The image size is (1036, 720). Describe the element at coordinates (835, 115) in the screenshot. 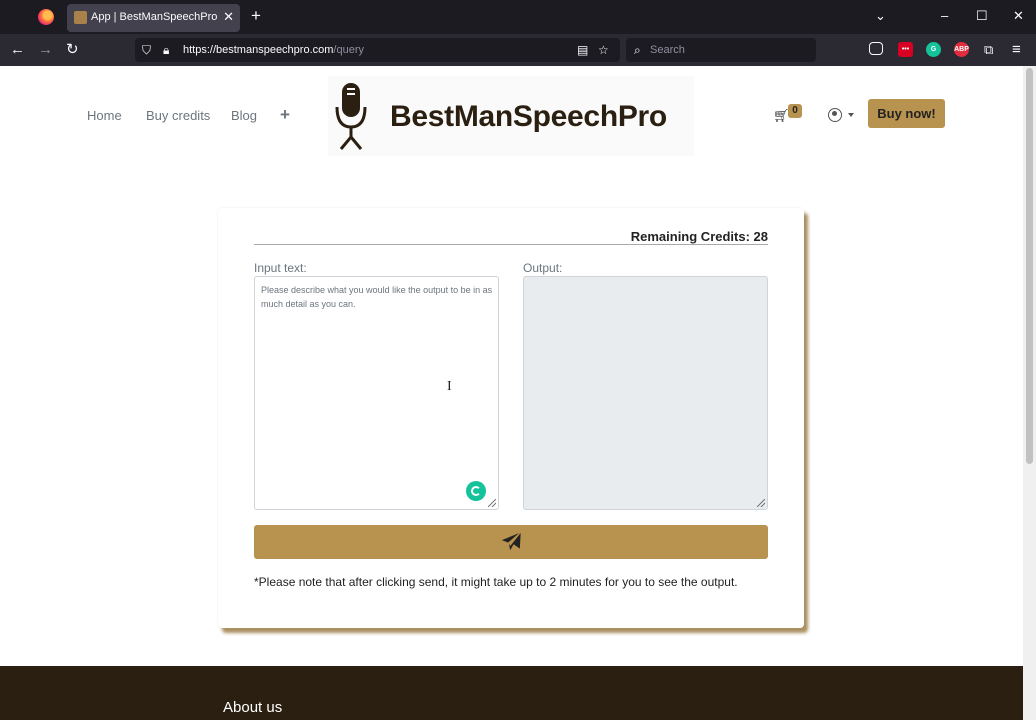

I see `user-account-icon` at that location.